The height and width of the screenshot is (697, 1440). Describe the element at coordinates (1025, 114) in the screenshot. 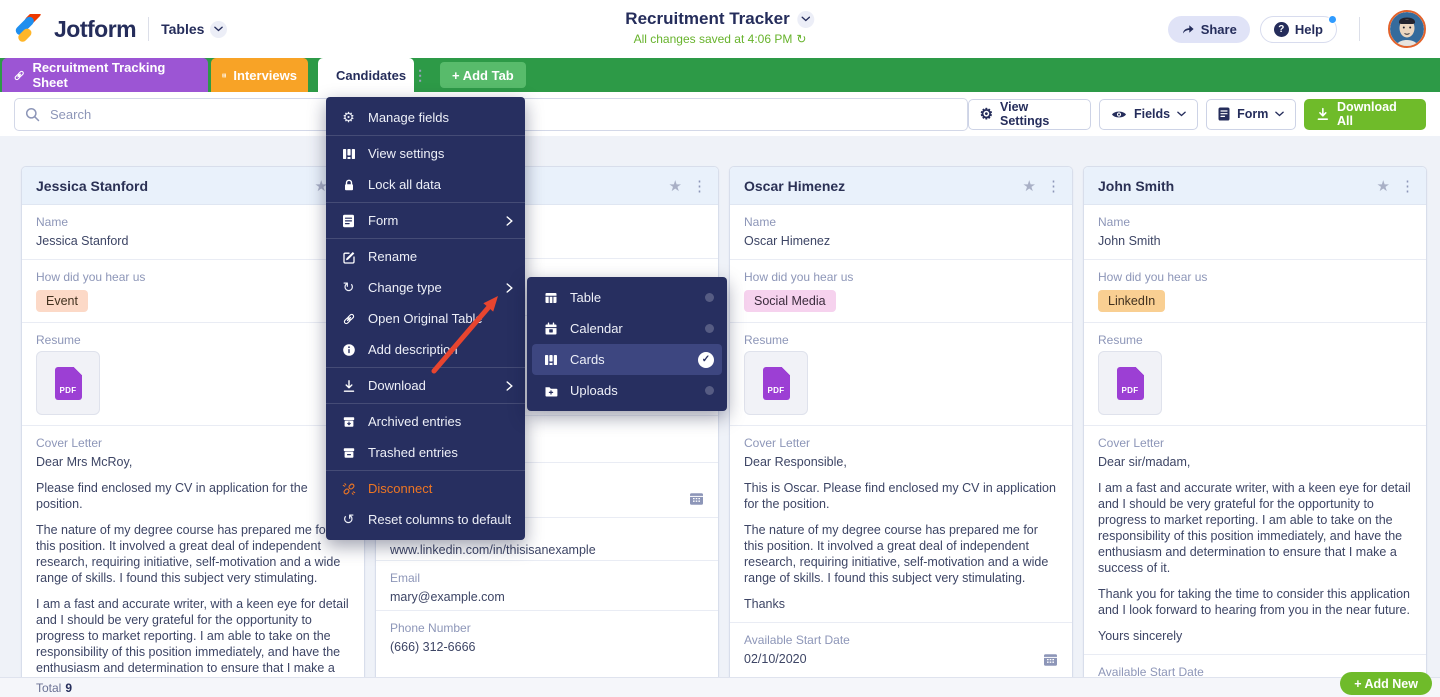

I see `view-settings-label: View Settings` at that location.